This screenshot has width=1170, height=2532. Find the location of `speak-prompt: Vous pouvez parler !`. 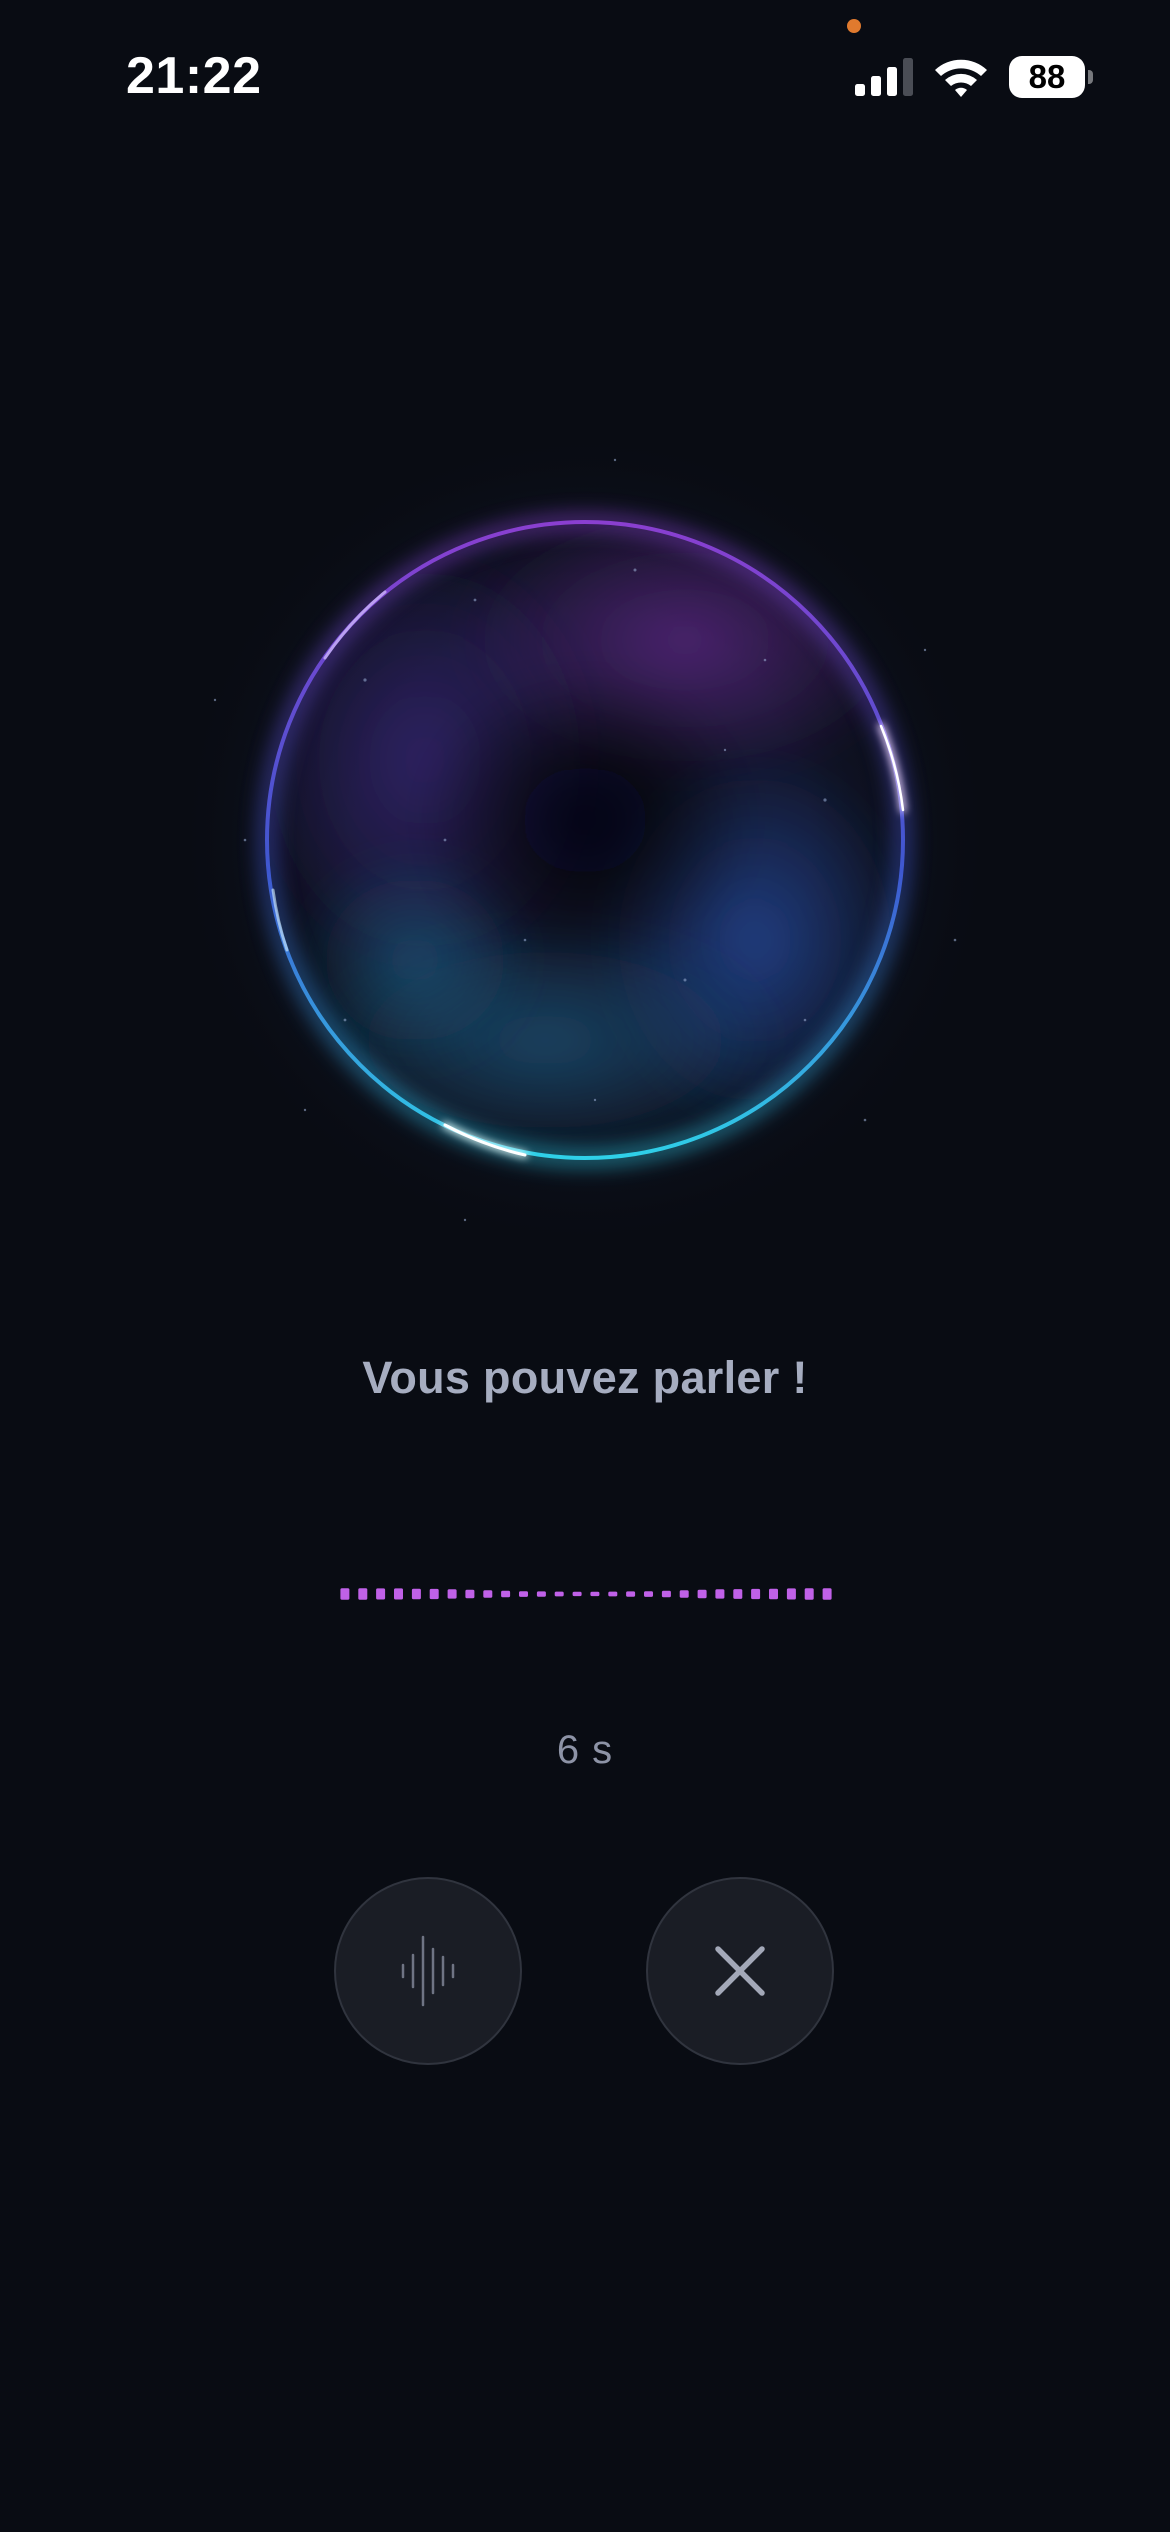

speak-prompt: Vous pouvez parler ! is located at coordinates (585, 1377).